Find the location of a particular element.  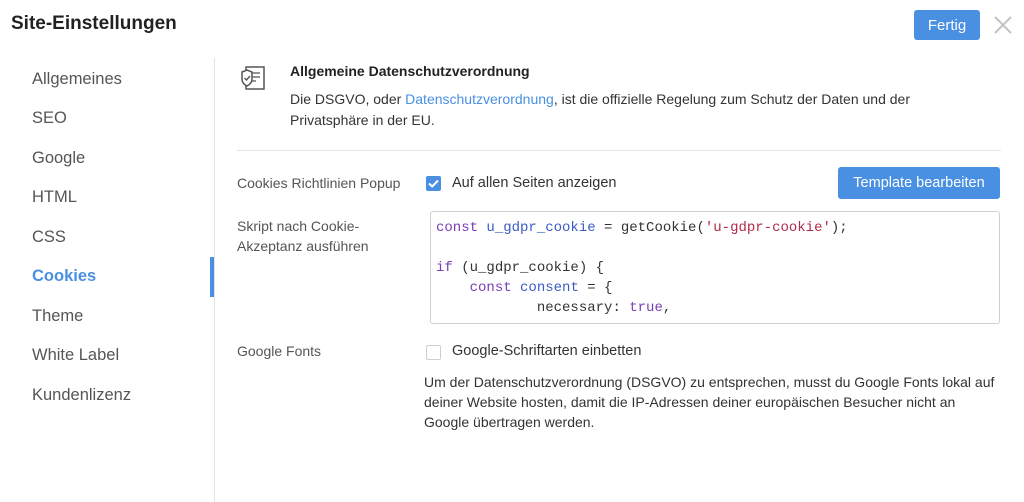

google-fonts-checkbox is located at coordinates (433, 352).